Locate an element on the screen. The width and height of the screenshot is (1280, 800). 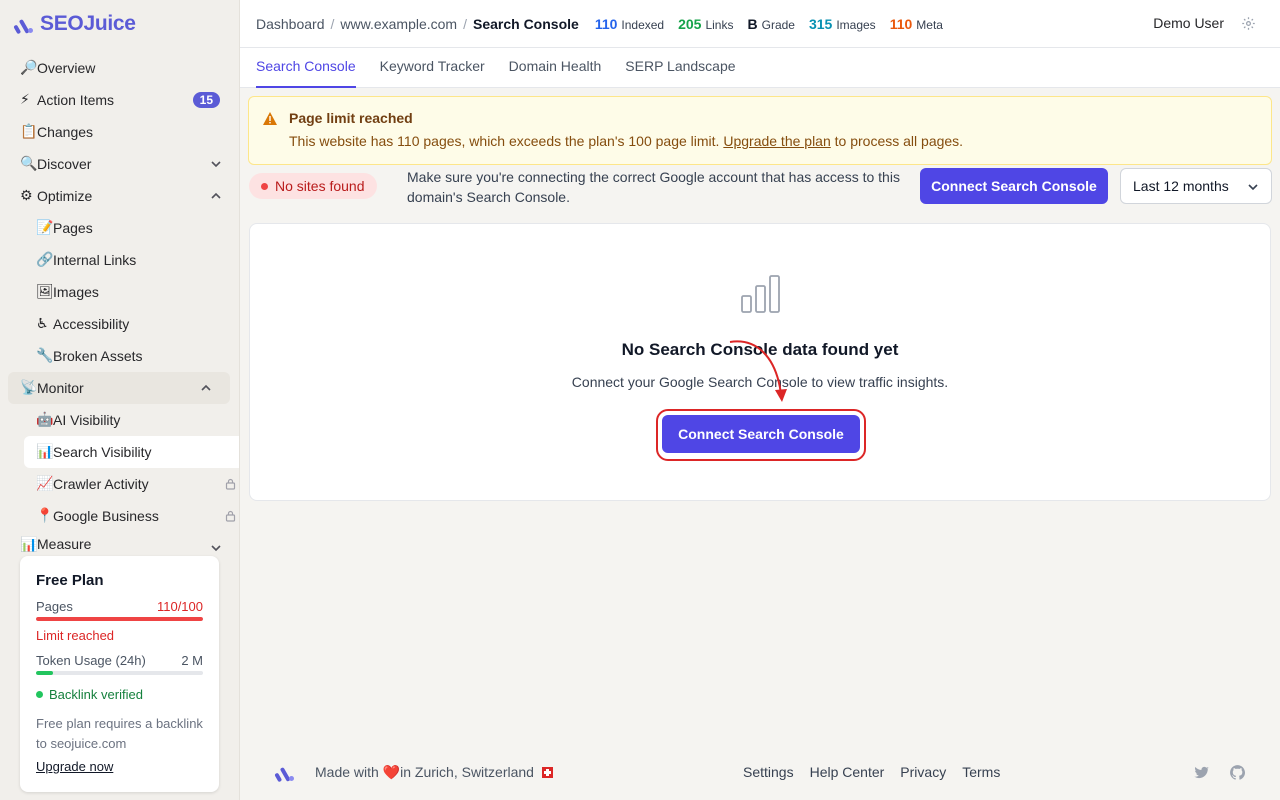
sidebar-item-label: Search Visibility is located at coordinates (102, 452).